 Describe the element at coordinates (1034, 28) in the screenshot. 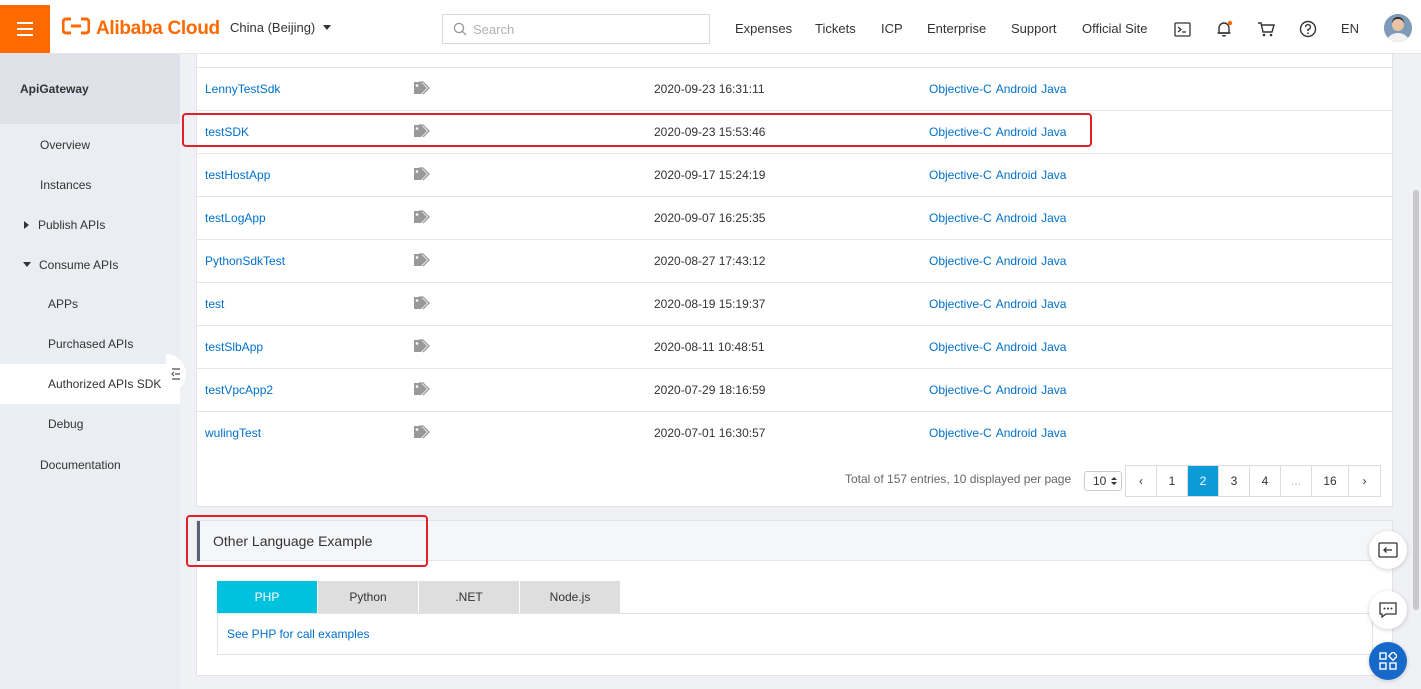

I see `nav-support: Support` at that location.